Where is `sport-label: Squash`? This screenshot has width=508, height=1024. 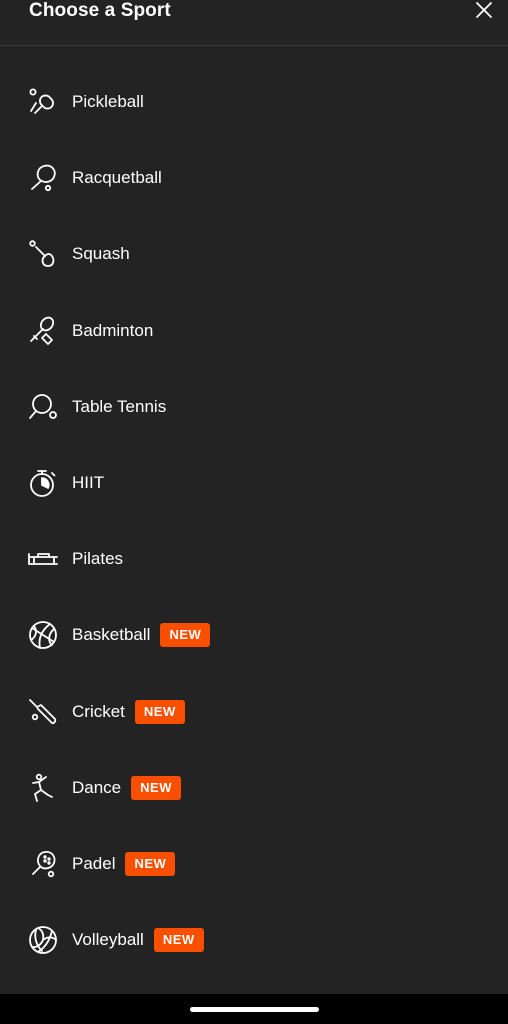
sport-label: Squash is located at coordinates (101, 254).